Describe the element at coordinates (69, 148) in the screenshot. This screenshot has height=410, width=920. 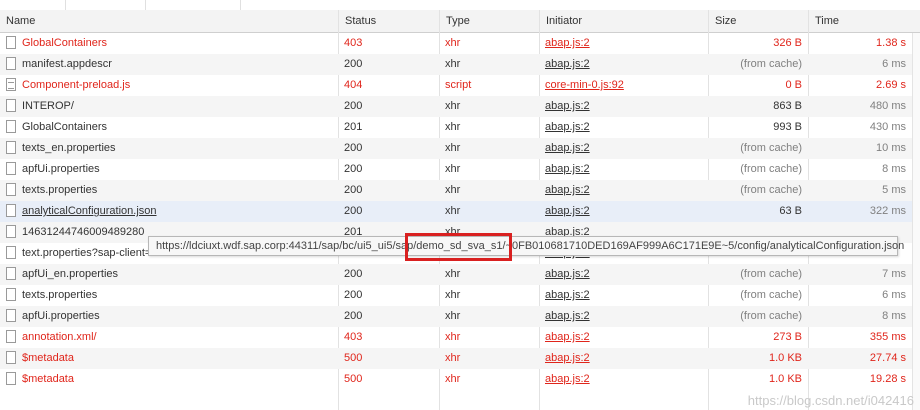
I see `request-name: texts_en.properties` at that location.